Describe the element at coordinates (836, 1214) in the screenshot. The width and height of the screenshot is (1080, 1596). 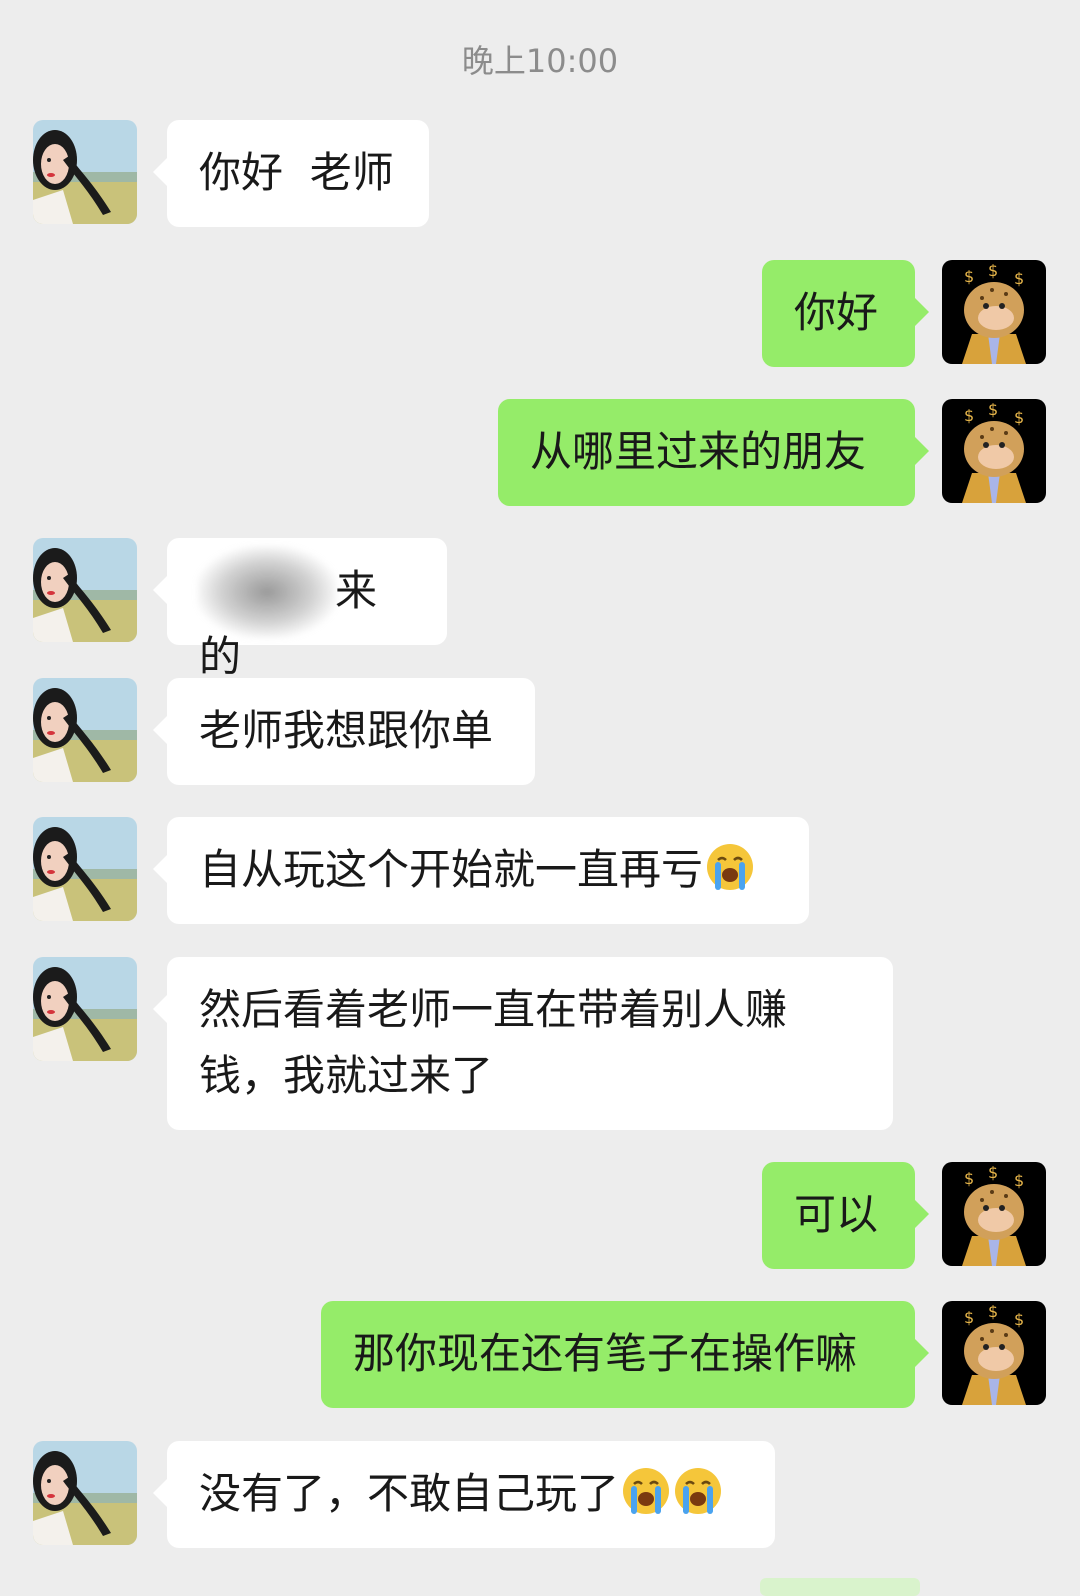
I see `message-text: 可以` at that location.